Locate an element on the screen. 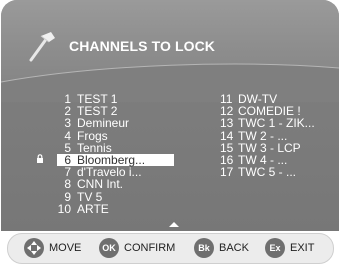 Image resolution: width=341 pixels, height=273 pixels. lock-icon is located at coordinates (40, 158).